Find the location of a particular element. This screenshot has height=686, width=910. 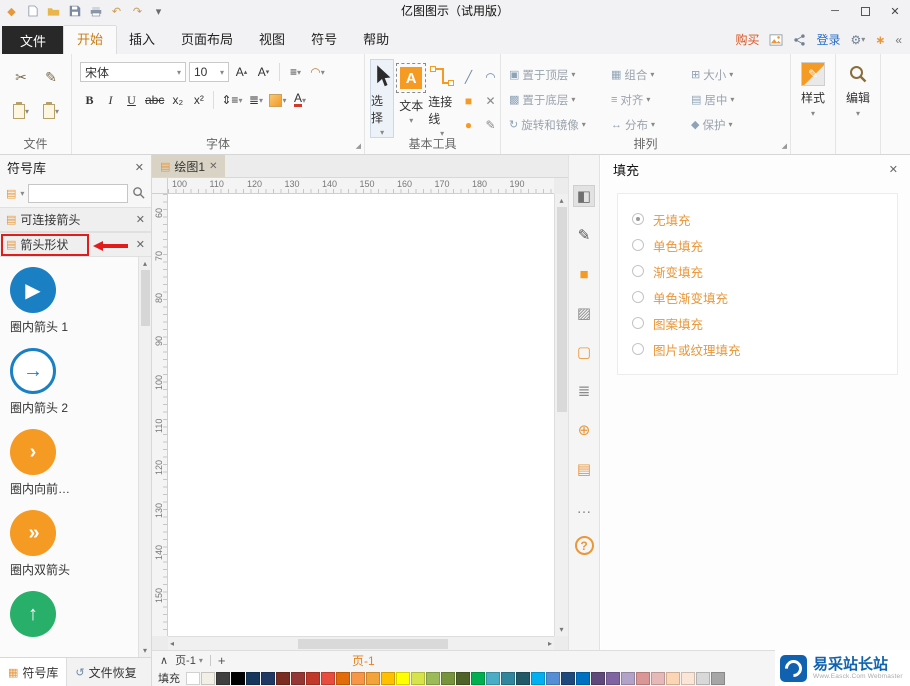

hyperlink-tool-icon: ⊕ is located at coordinates (584, 430).